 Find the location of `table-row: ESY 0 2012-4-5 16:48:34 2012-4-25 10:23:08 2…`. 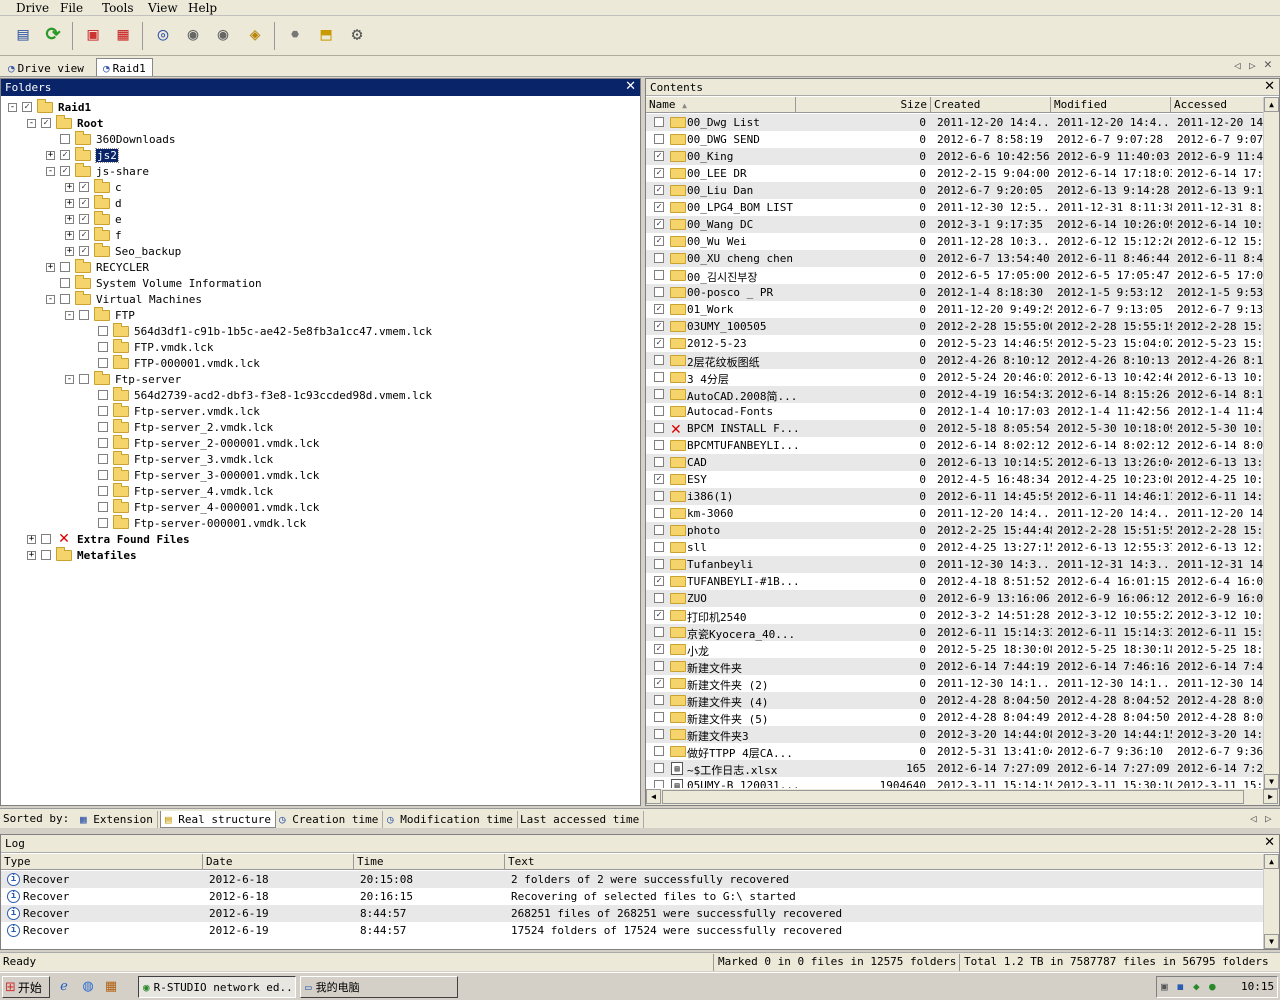

table-row: ESY 0 2012-4-5 16:48:34 2012-4-25 10:23:08 2… is located at coordinates (956, 479).